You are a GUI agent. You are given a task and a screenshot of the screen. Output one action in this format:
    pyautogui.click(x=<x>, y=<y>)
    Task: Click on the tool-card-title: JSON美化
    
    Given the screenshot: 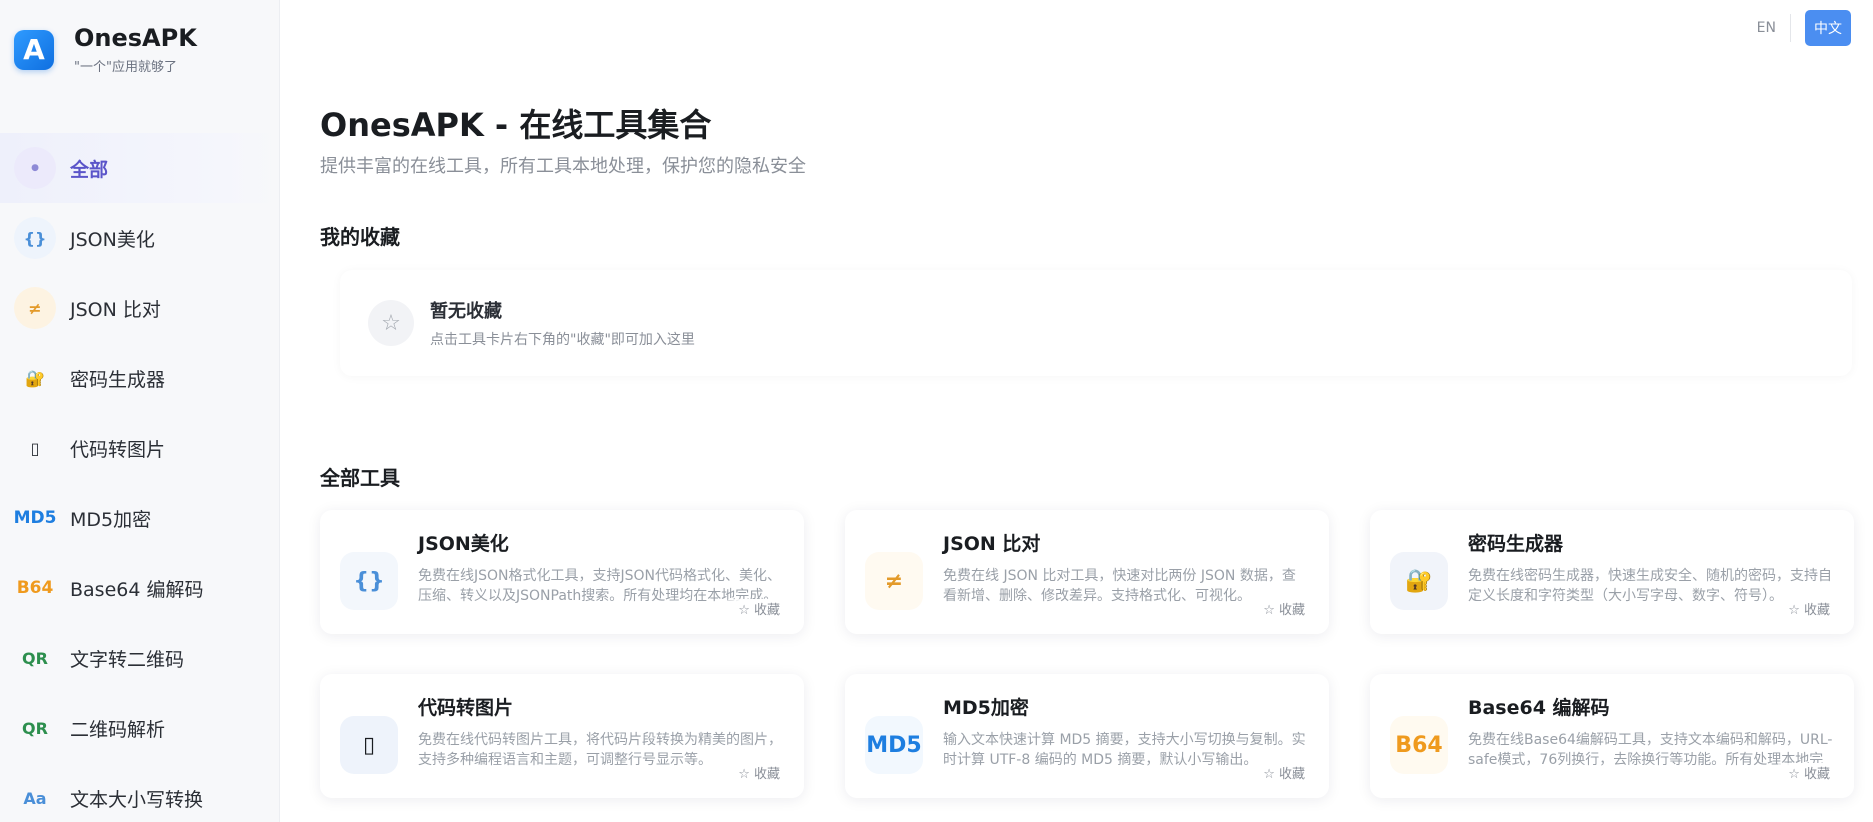 What is the action you would take?
    pyautogui.click(x=463, y=544)
    